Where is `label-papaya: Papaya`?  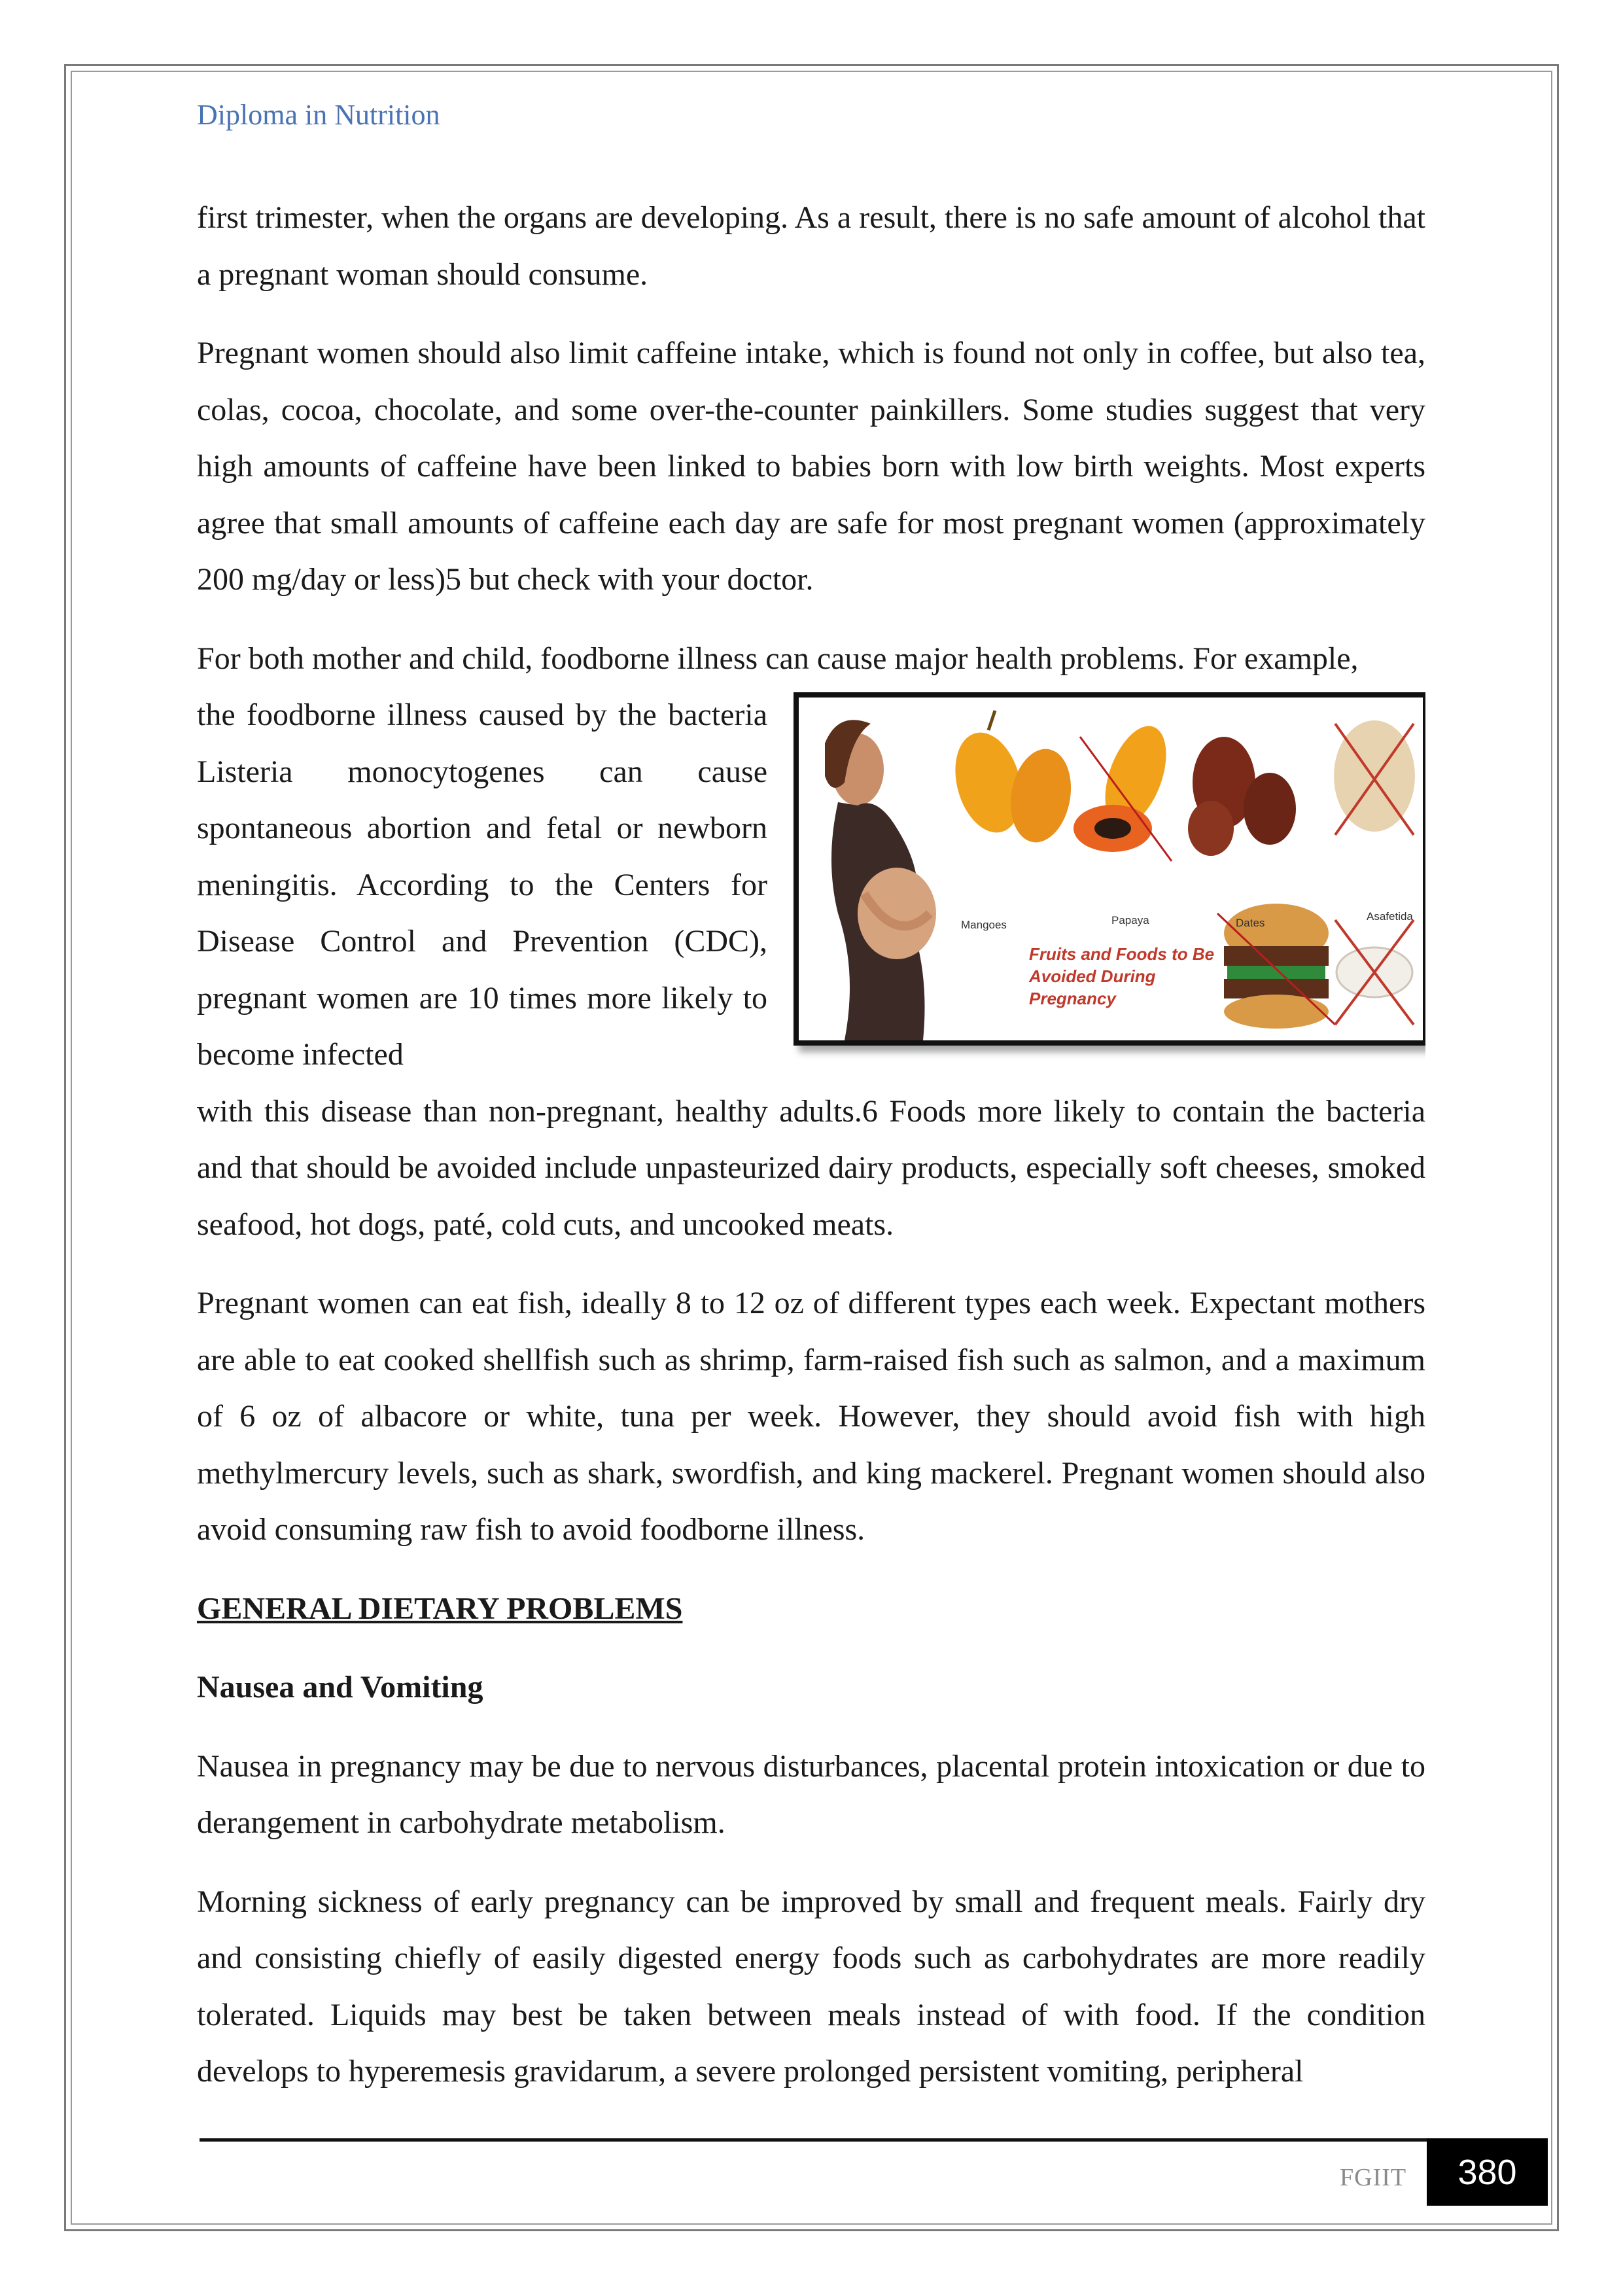 label-papaya: Papaya is located at coordinates (1130, 921).